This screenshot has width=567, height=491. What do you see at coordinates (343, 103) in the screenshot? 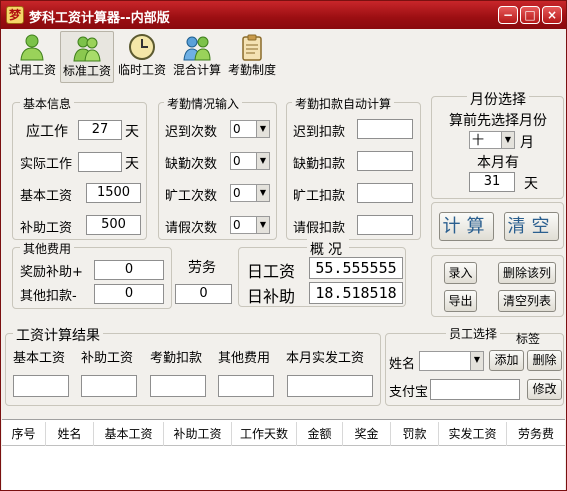
I see `deduction-title: 考勤扣款自动计算` at bounding box center [343, 103].